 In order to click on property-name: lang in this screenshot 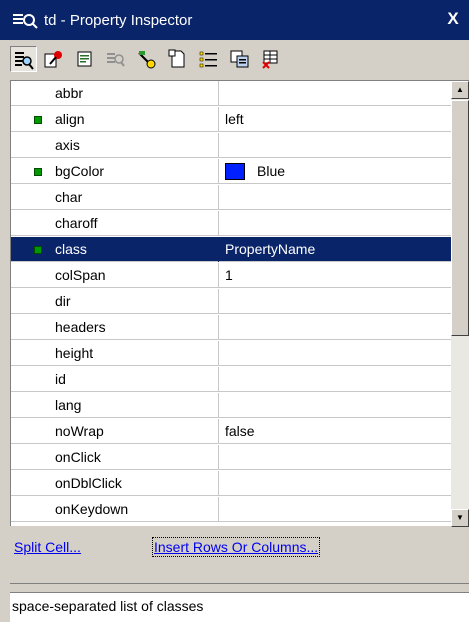, I will do `click(137, 405)`.